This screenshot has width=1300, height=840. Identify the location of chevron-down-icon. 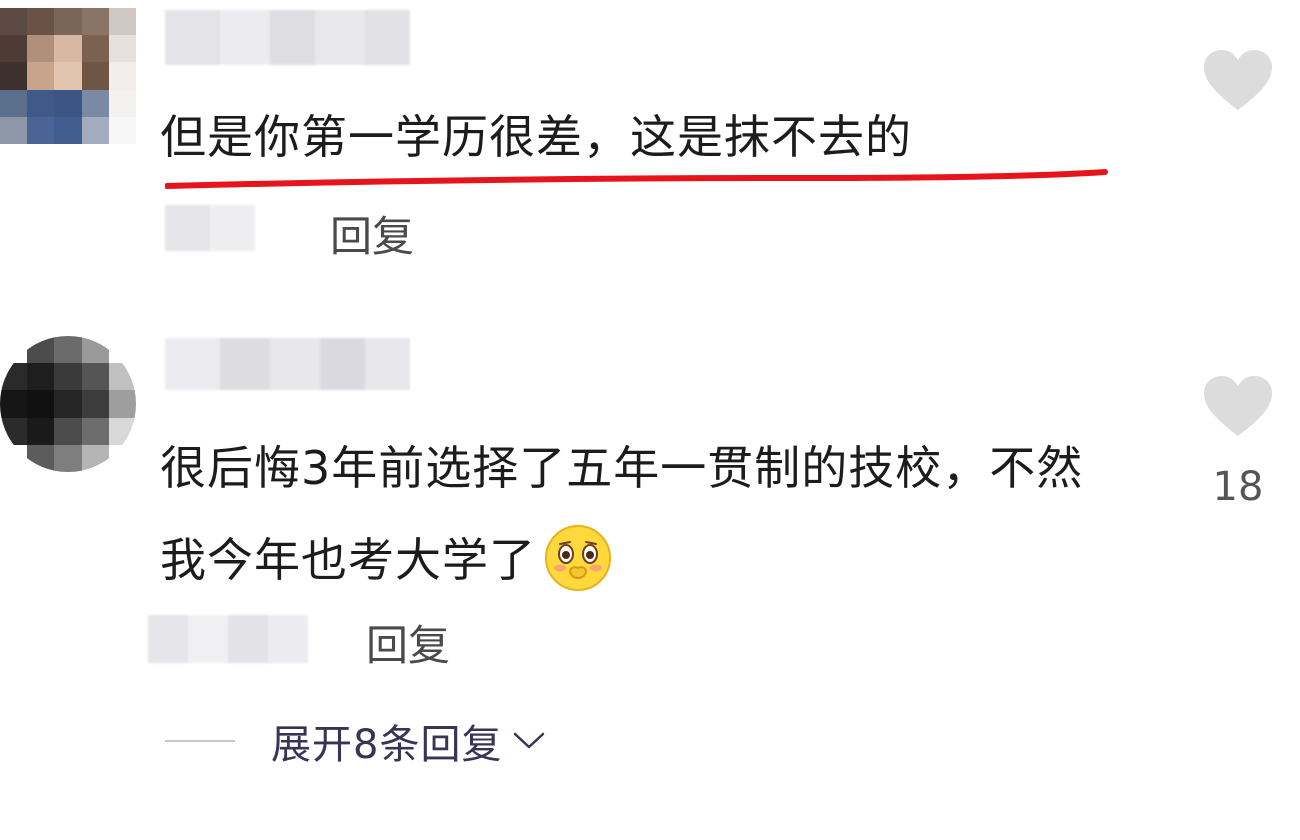
(529, 740).